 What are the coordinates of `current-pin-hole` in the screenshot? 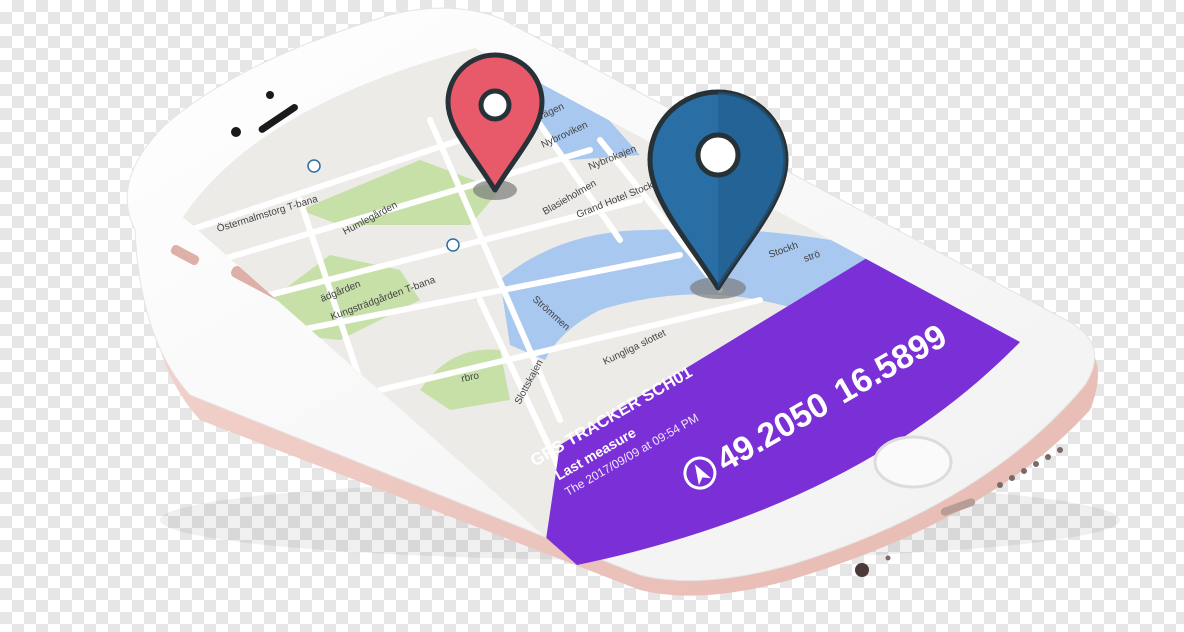 It's located at (718, 155).